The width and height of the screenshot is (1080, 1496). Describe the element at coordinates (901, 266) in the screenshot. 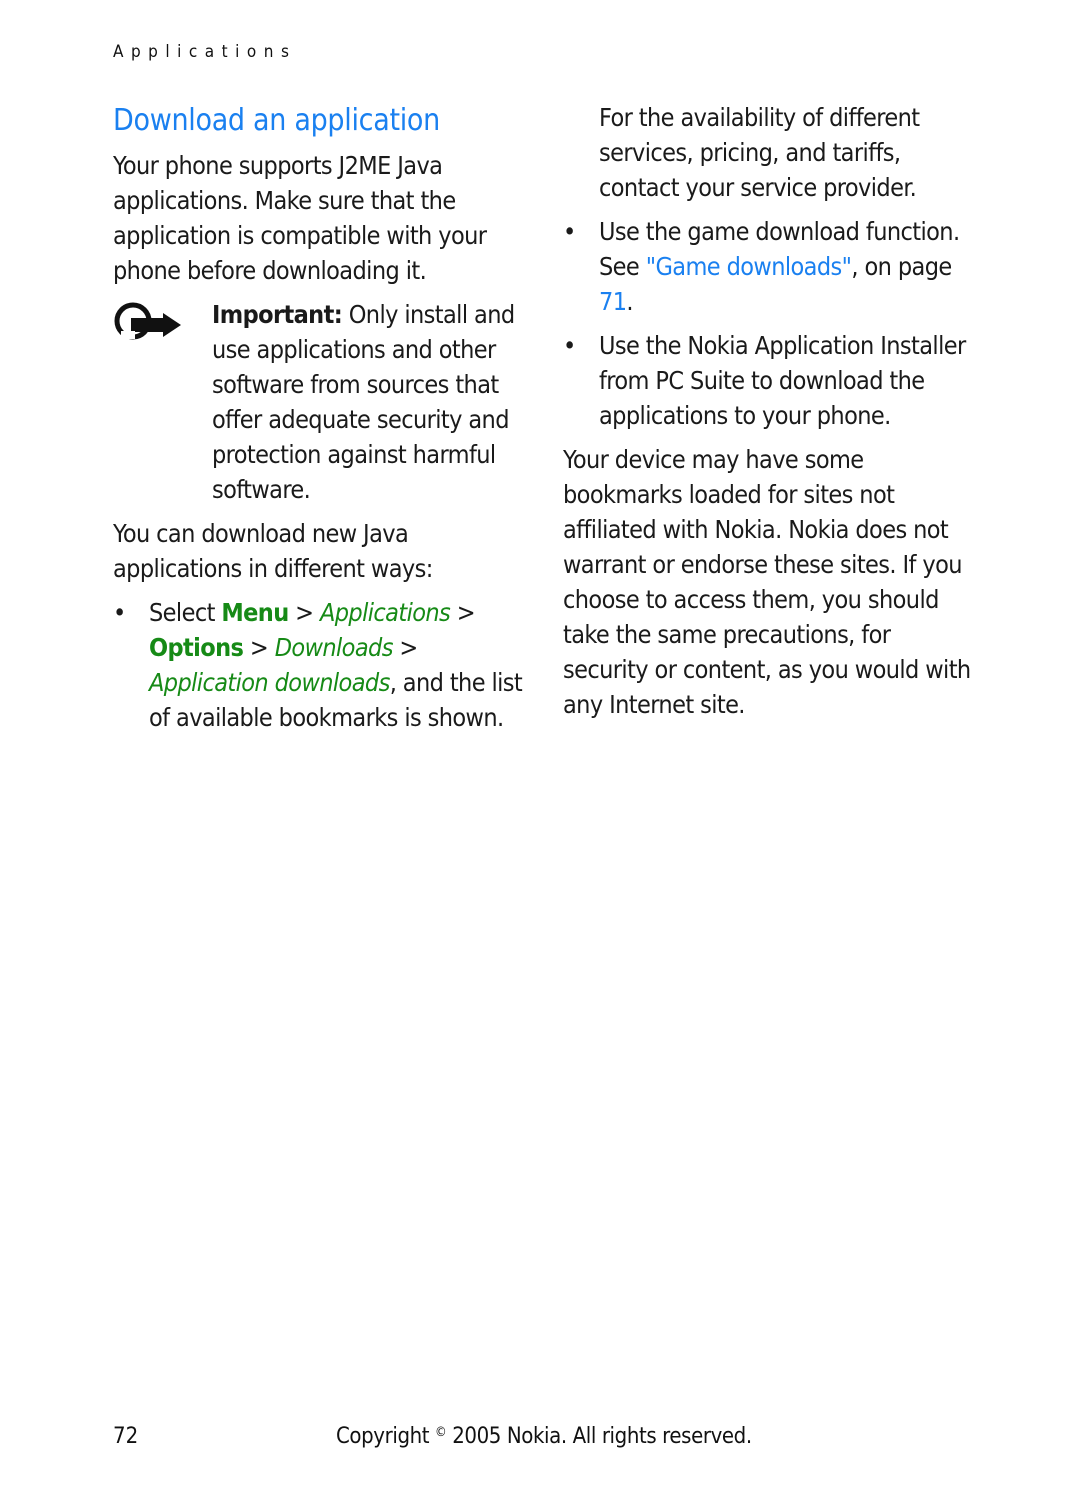

I see `bullet-text: , on page` at that location.